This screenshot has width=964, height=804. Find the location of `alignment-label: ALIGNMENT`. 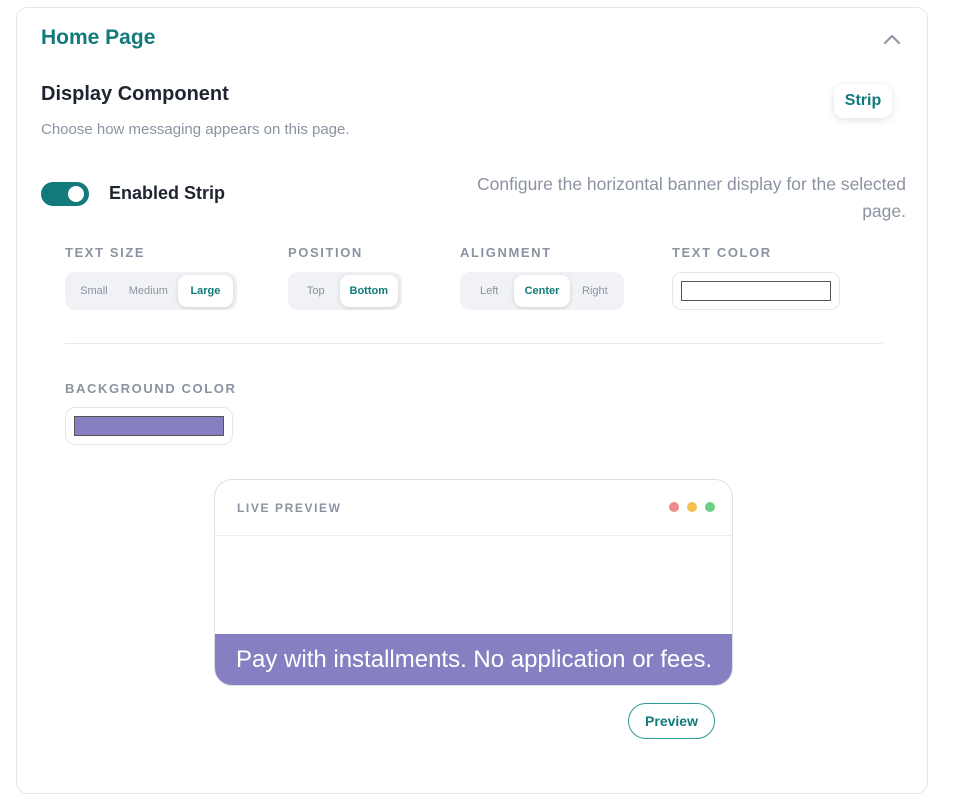

alignment-label: ALIGNMENT is located at coordinates (506, 252).